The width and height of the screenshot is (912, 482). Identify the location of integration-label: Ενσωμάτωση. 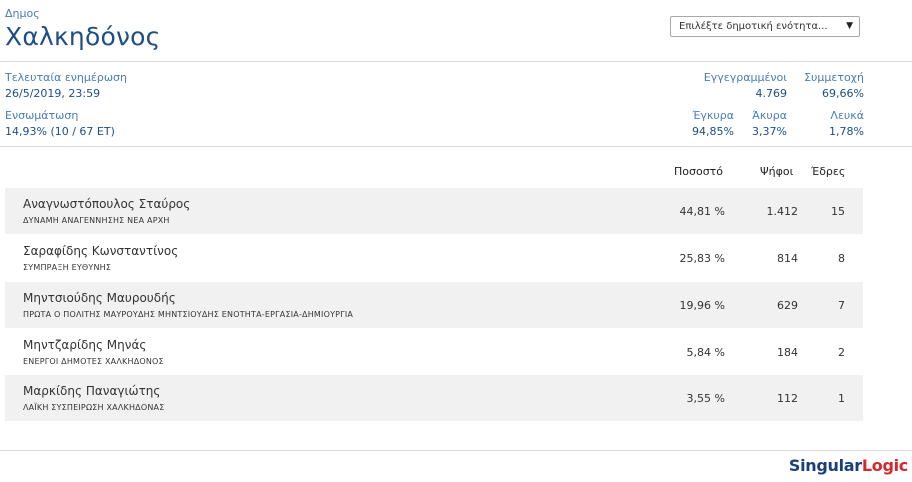
(42, 115).